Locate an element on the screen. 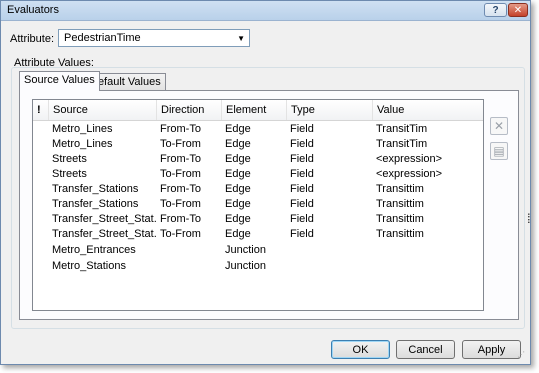 This screenshot has height=373, width=539. evaluator-properties-button: ▤ is located at coordinates (499, 151).